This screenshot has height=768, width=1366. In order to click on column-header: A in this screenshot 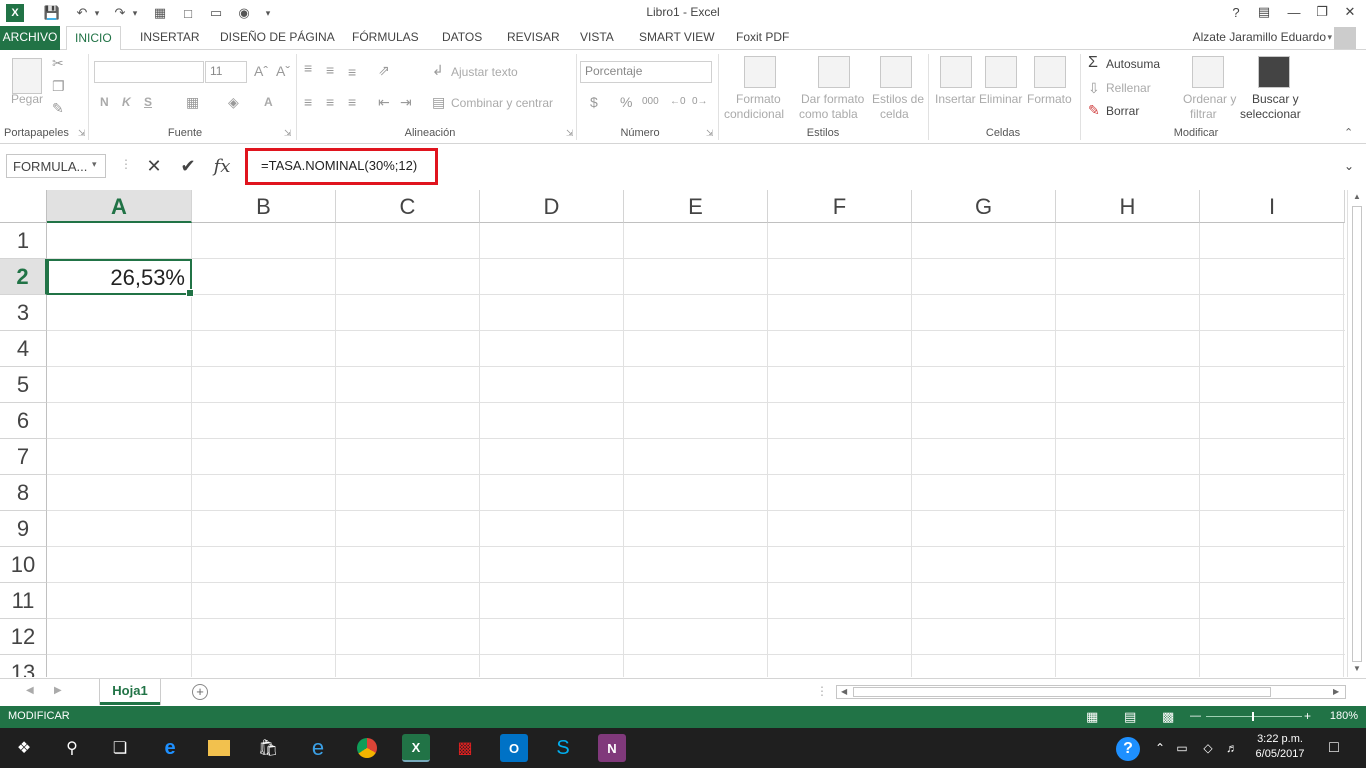, I will do `click(119, 206)`.